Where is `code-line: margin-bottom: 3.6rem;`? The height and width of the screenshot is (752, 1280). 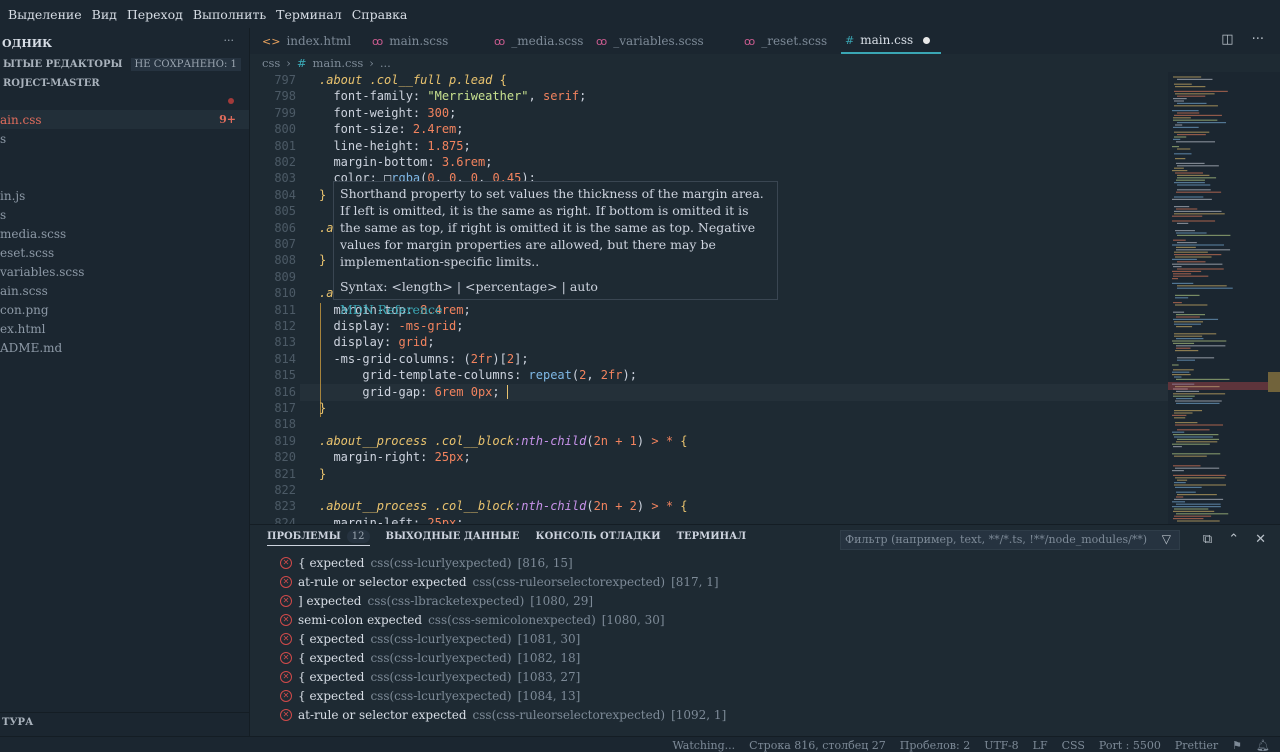
code-line: margin-bottom: 3.6rem; is located at coordinates (405, 162).